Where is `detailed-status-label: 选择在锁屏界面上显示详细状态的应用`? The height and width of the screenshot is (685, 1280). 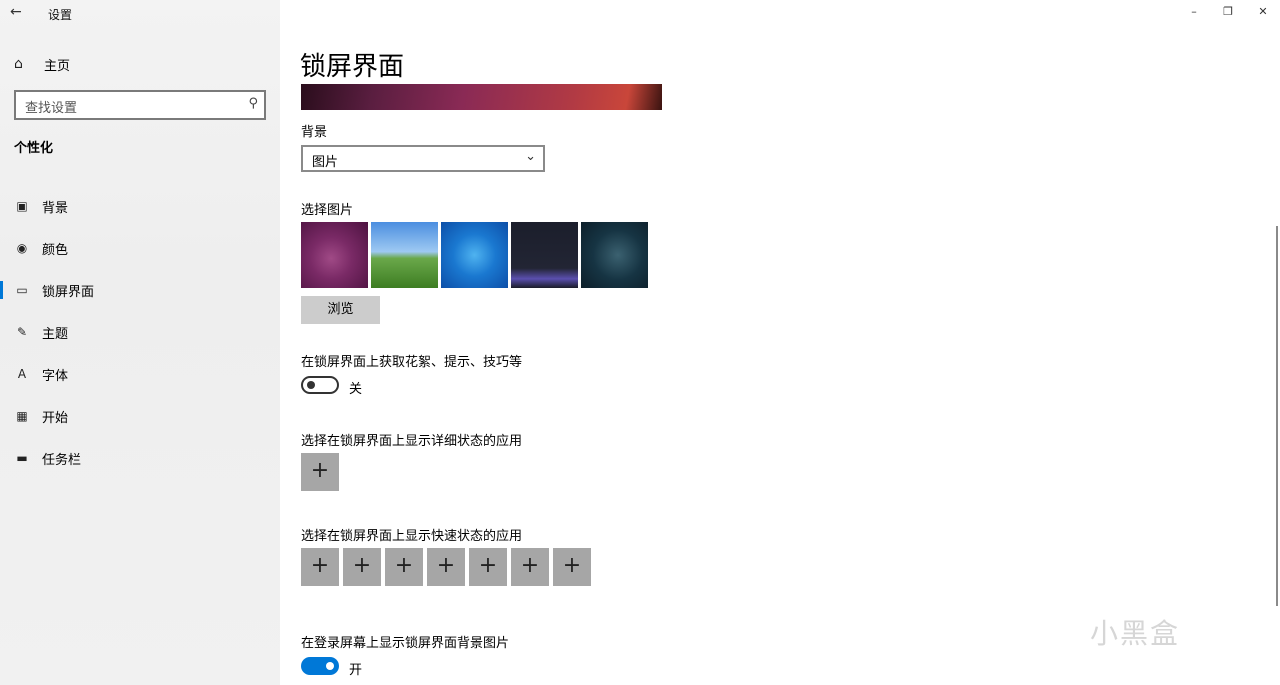 detailed-status-label: 选择在锁屏界面上显示详细状态的应用 is located at coordinates (412, 441).